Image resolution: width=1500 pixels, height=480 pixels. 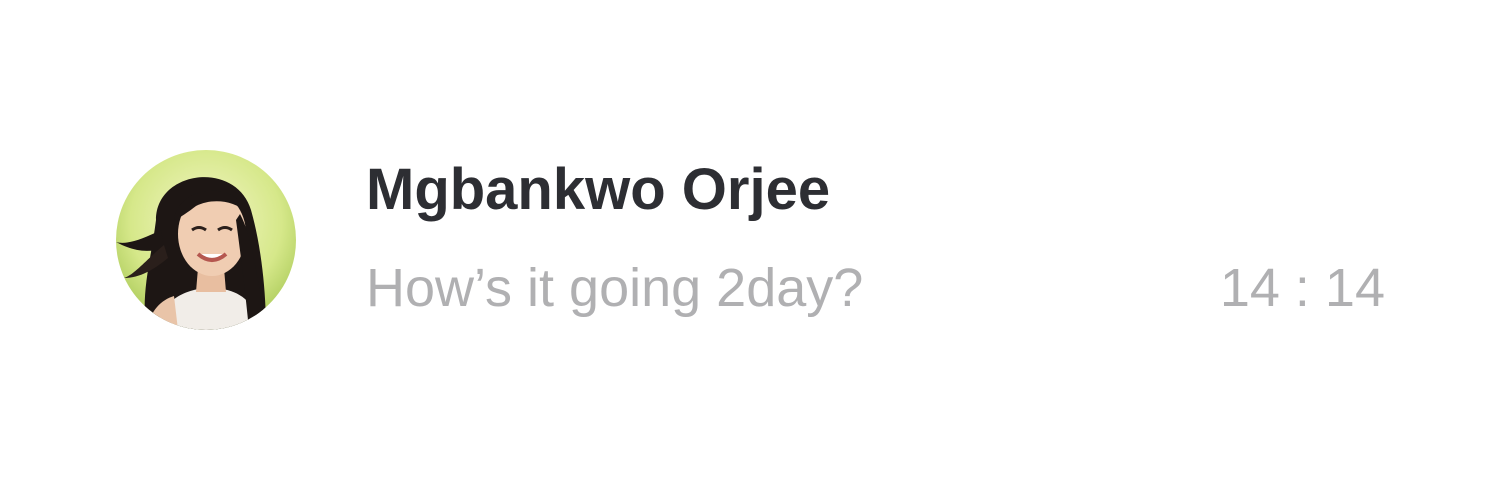 I want to click on avatar-photo, so click(x=206, y=240).